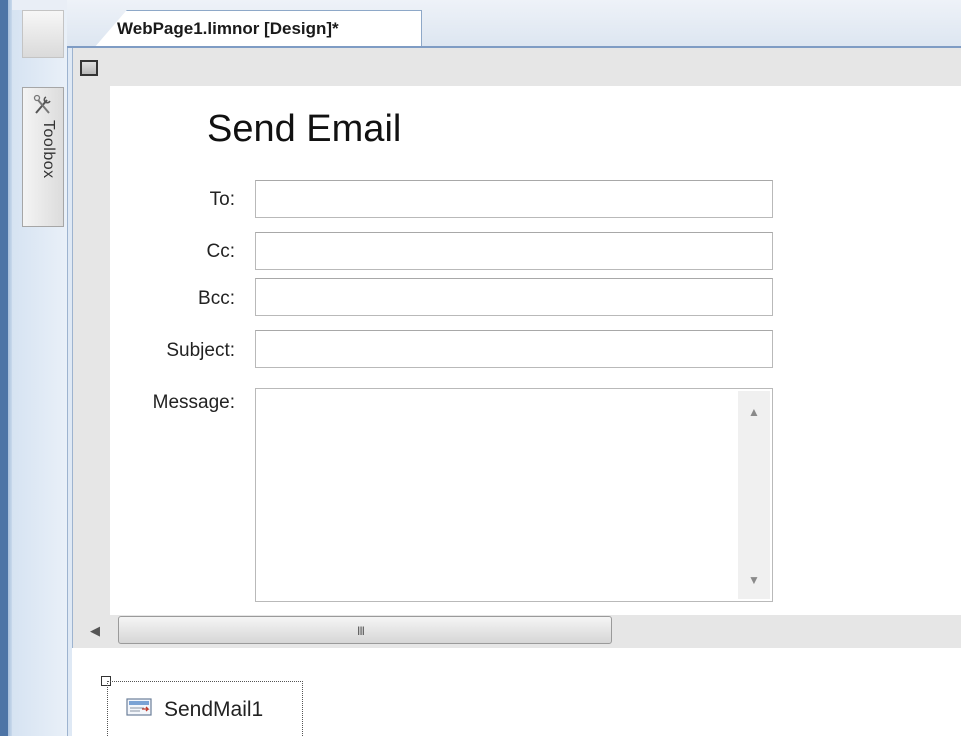  What do you see at coordinates (6, 368) in the screenshot?
I see `window-left-edge` at bounding box center [6, 368].